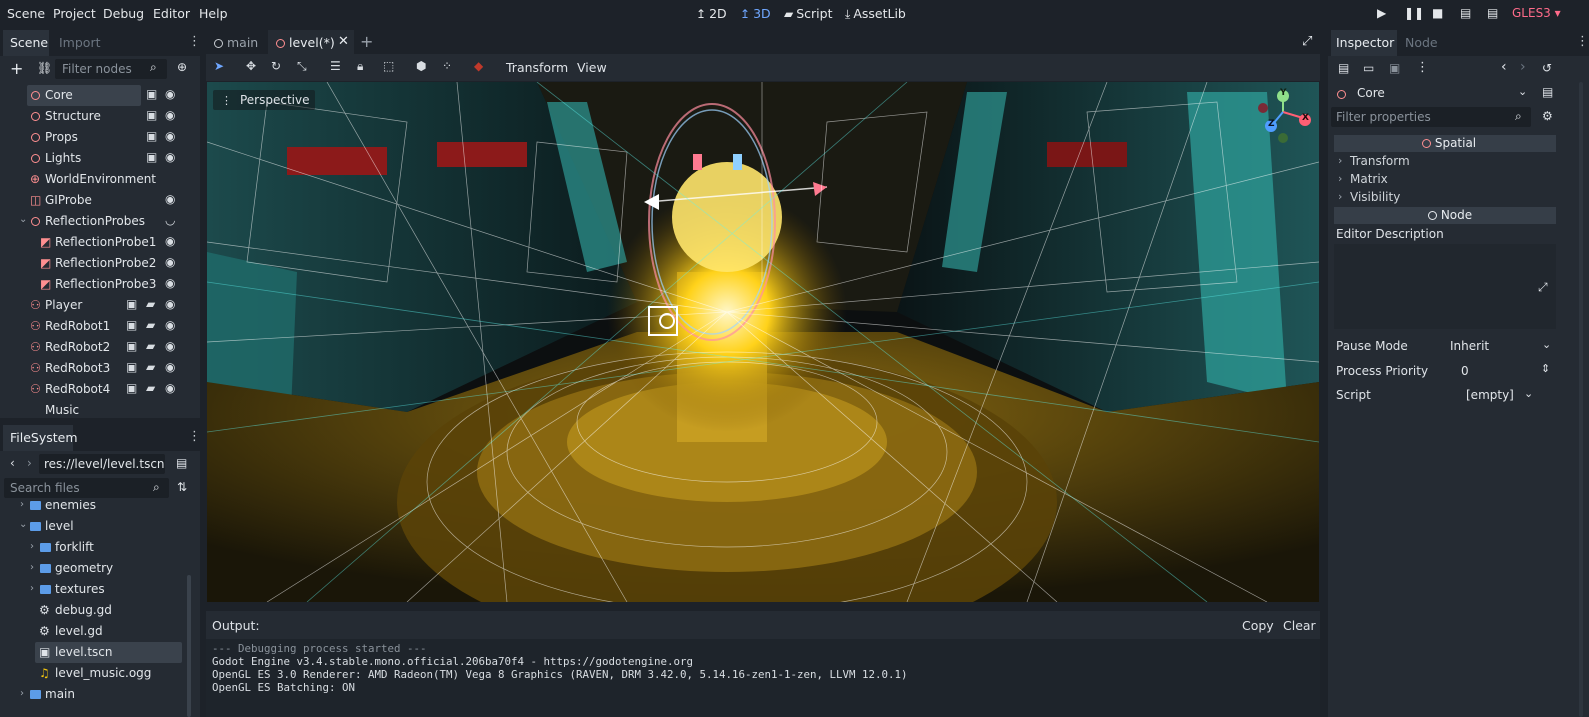  I want to click on process-priority-stepper: 0 ⇕, so click(1501, 371).